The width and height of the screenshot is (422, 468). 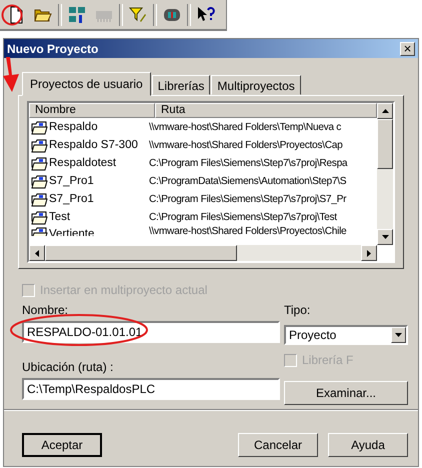 I want to click on name-input: RESPALDO-01.01.01, so click(x=151, y=332).